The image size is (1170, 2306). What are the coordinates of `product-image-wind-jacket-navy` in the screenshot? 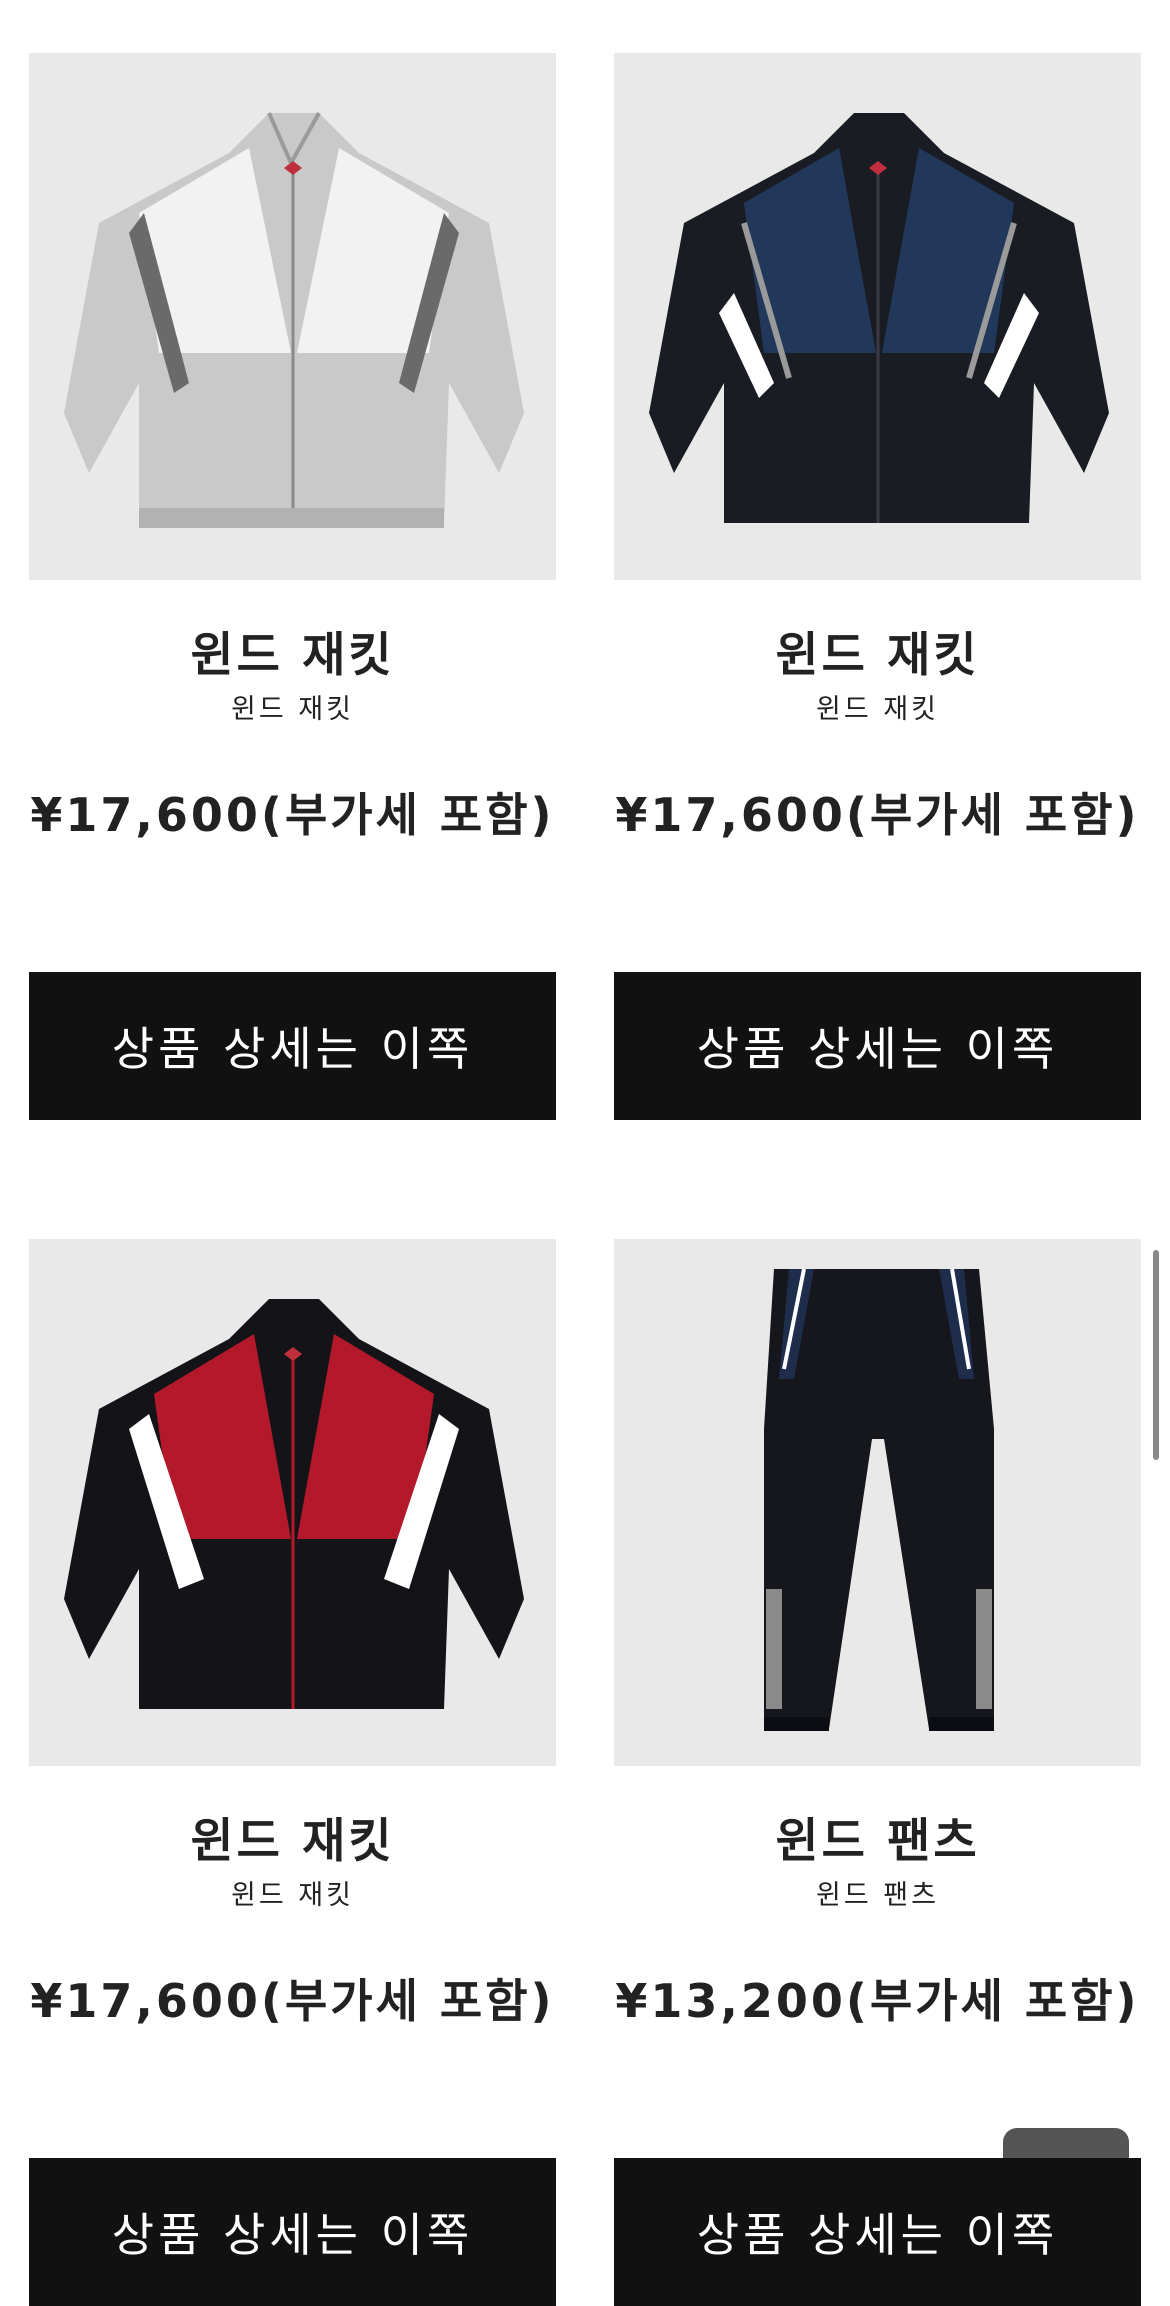 It's located at (877, 316).